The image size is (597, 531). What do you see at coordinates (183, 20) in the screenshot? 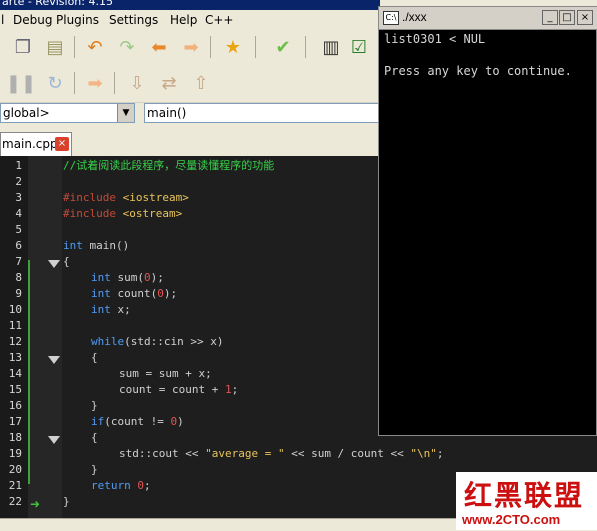
I see `menu-help: Help` at bounding box center [183, 20].